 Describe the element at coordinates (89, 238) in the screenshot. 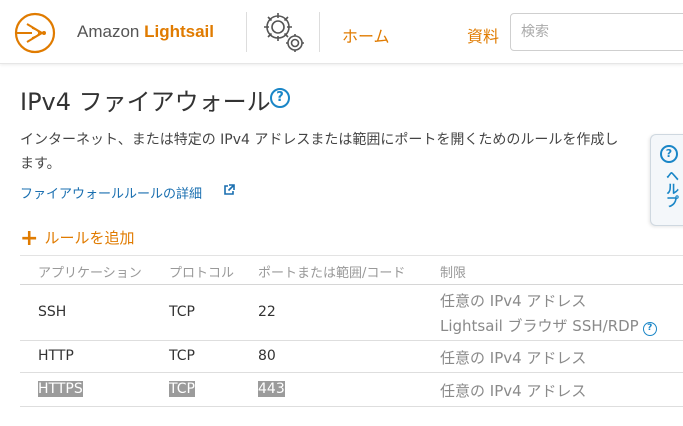

I see `add-rule-label: ルールを追加` at that location.